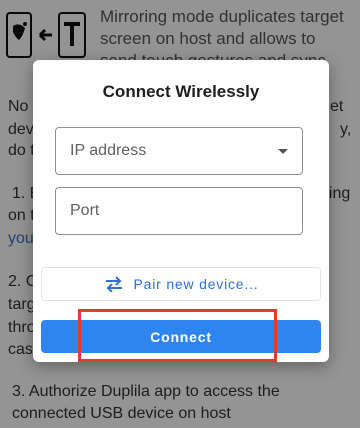  Describe the element at coordinates (85, 210) in the screenshot. I see `port-placeholder: Port` at that location.